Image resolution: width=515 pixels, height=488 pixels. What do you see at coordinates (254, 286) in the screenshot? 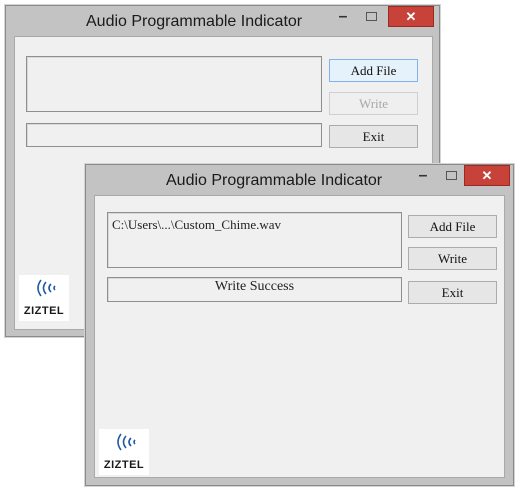
I see `status-text: Write Success` at bounding box center [254, 286].